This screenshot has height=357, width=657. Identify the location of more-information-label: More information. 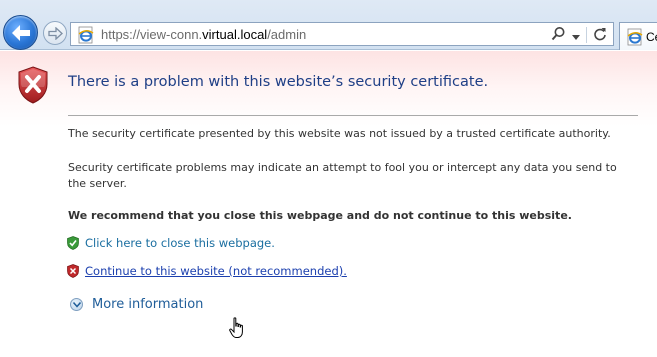
(147, 304).